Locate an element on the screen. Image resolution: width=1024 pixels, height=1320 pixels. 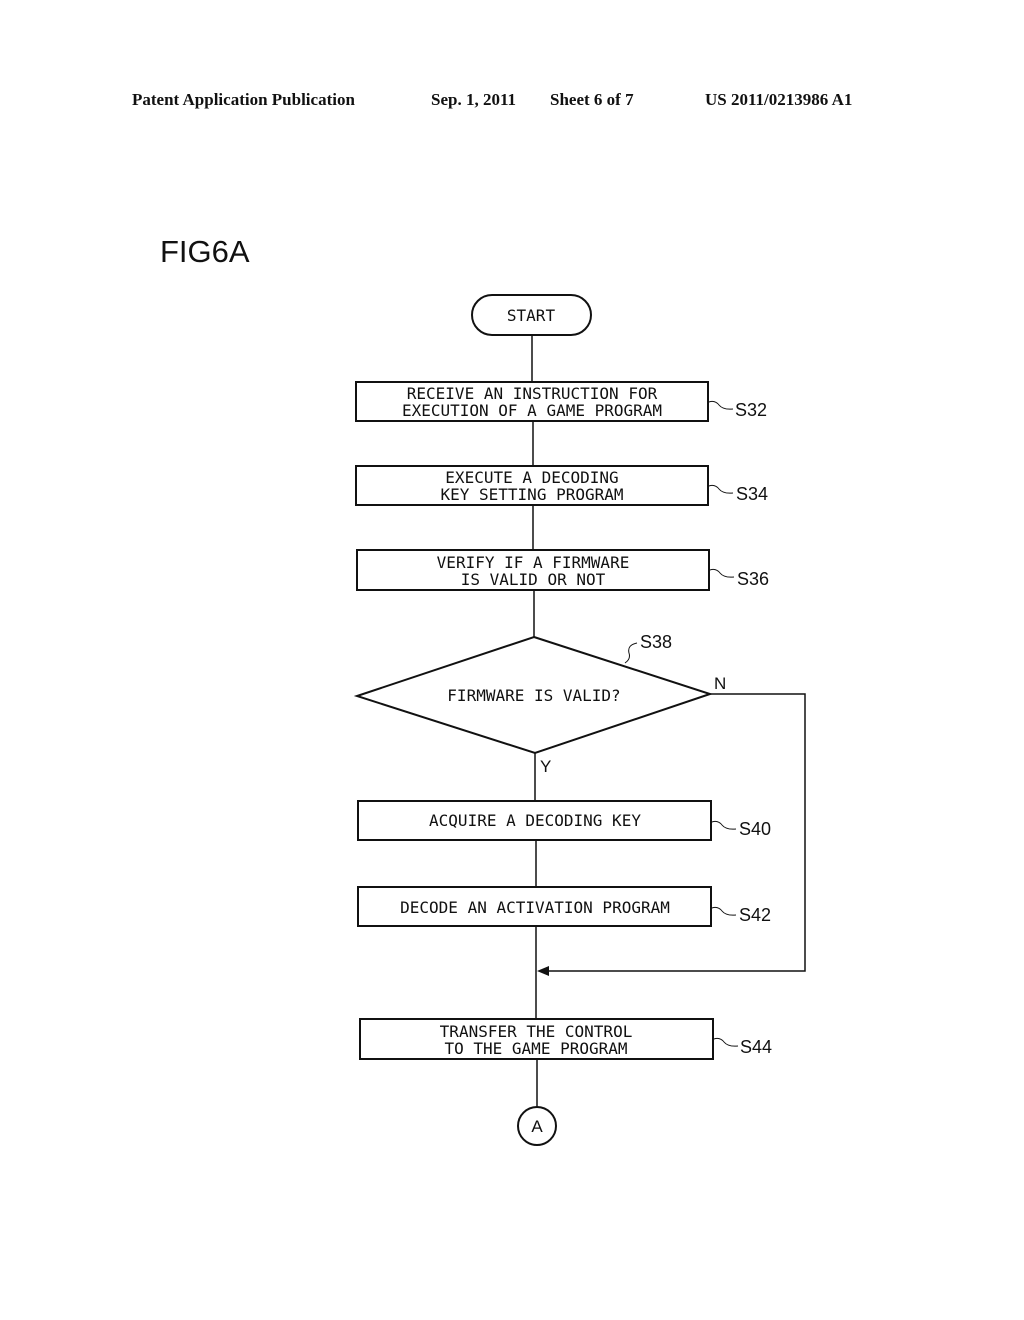
step-text: IS VALID OR NOT is located at coordinates (533, 579).